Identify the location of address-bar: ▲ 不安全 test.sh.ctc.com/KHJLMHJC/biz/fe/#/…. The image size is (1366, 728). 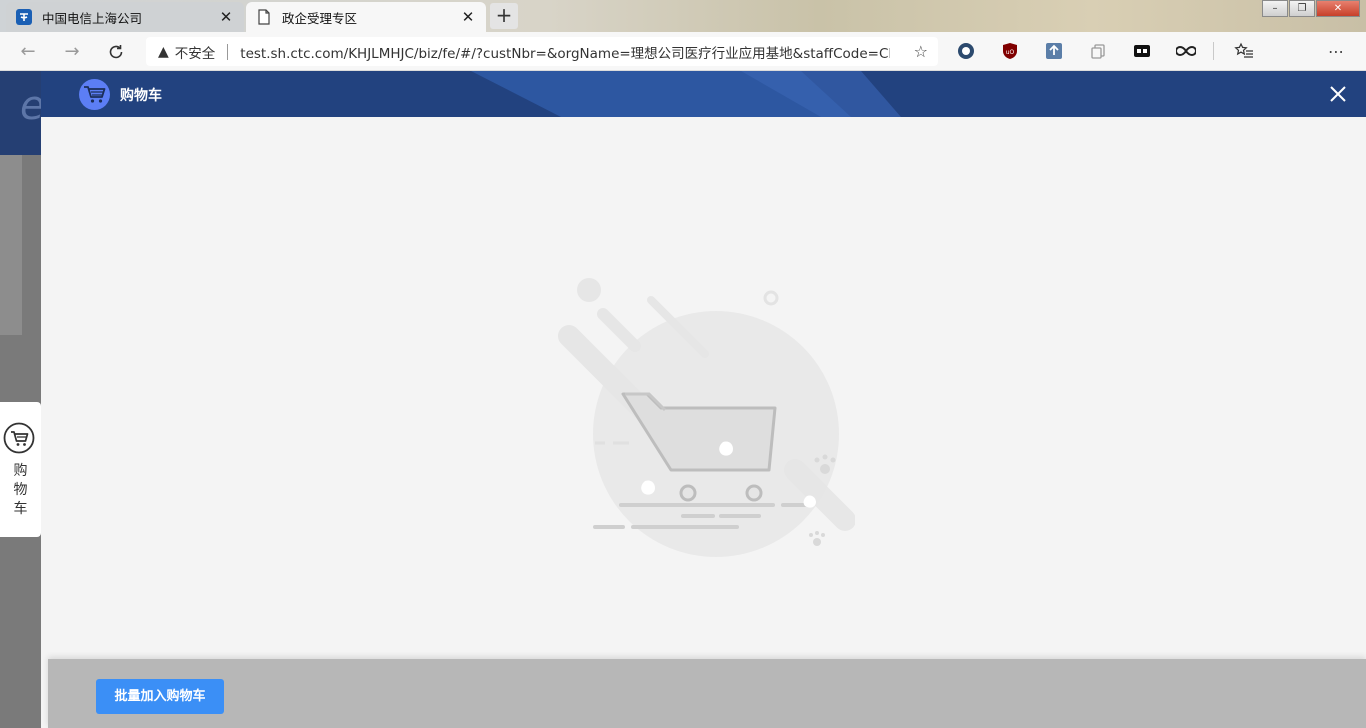
(542, 51).